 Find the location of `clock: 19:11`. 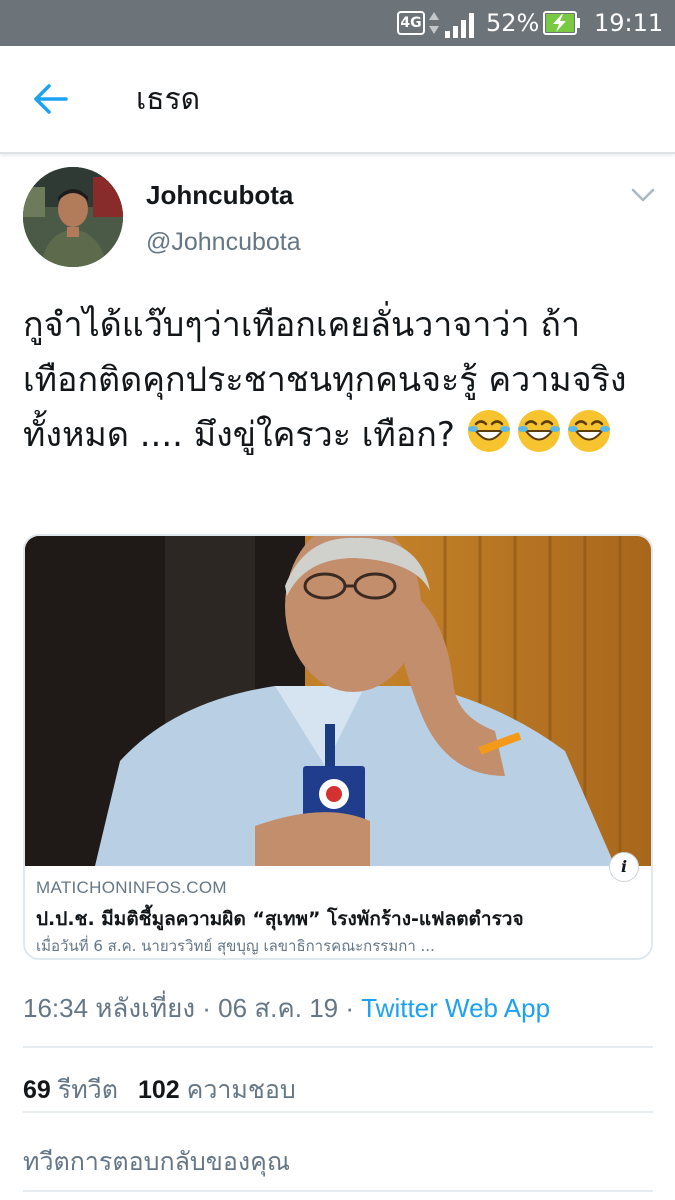

clock: 19:11 is located at coordinates (629, 23).